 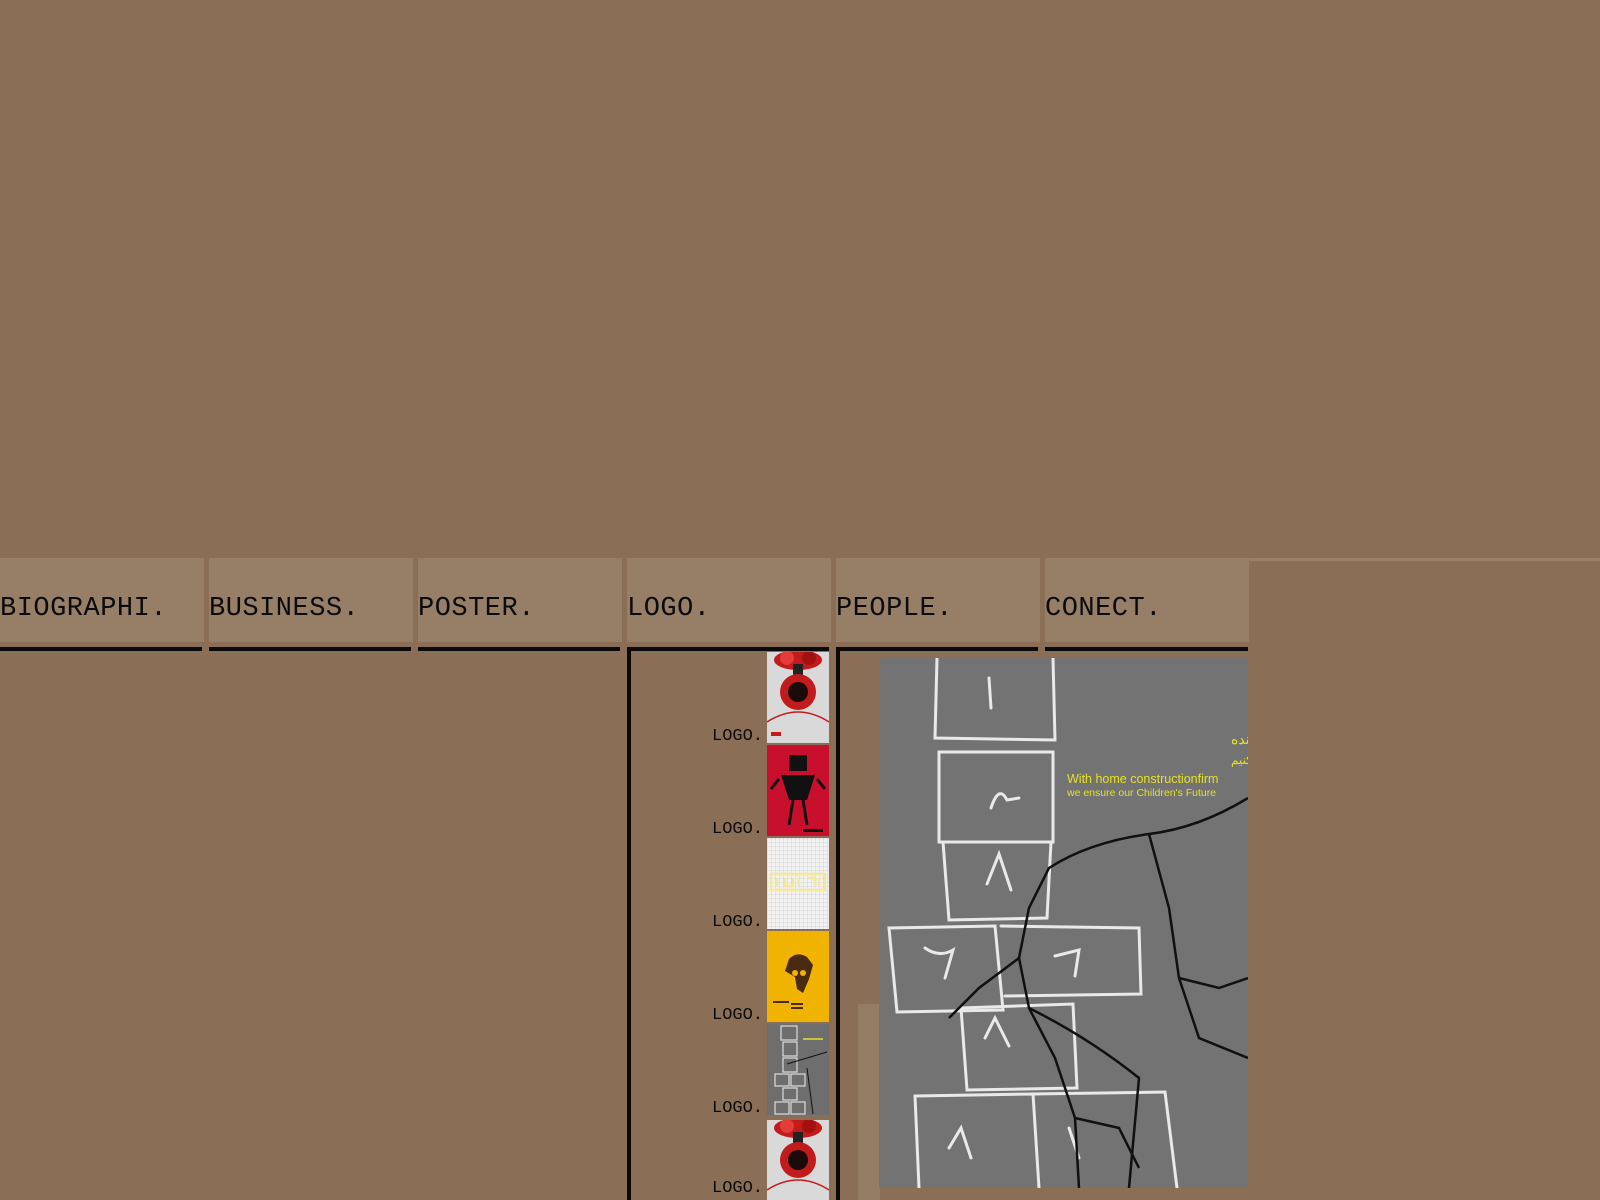 I want to click on tab-contact: CONECT., so click(x=1147, y=600).